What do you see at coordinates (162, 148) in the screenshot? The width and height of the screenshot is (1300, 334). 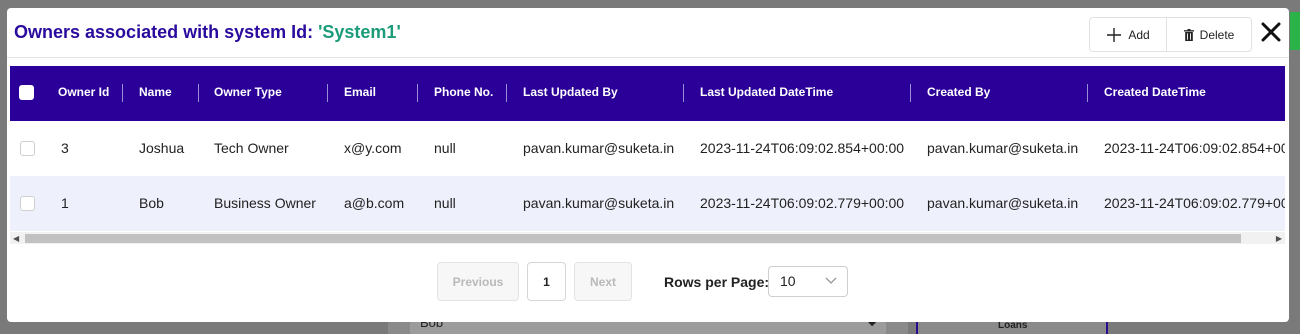 I see `cell-name: Joshua` at bounding box center [162, 148].